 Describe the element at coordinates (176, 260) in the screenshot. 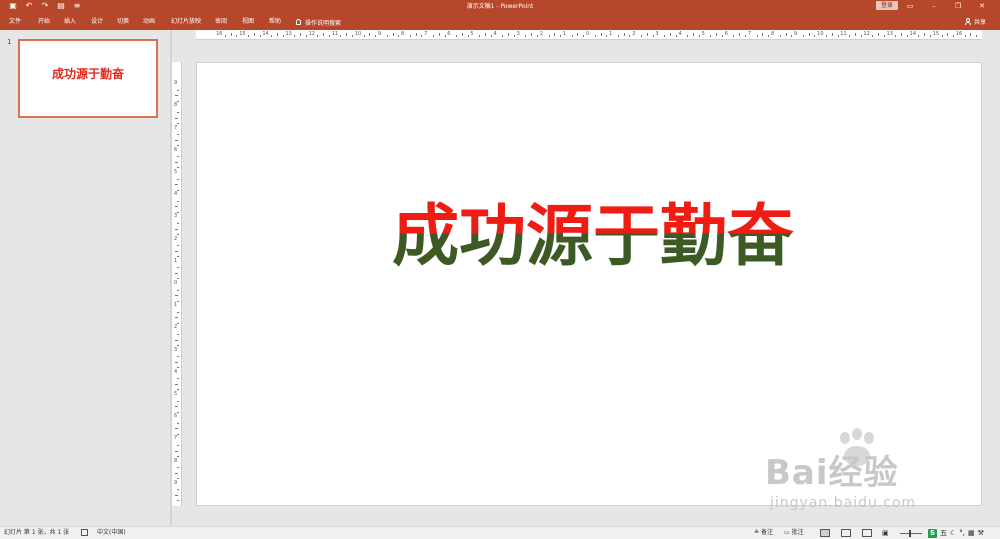

I see `ruler-label: 1` at that location.